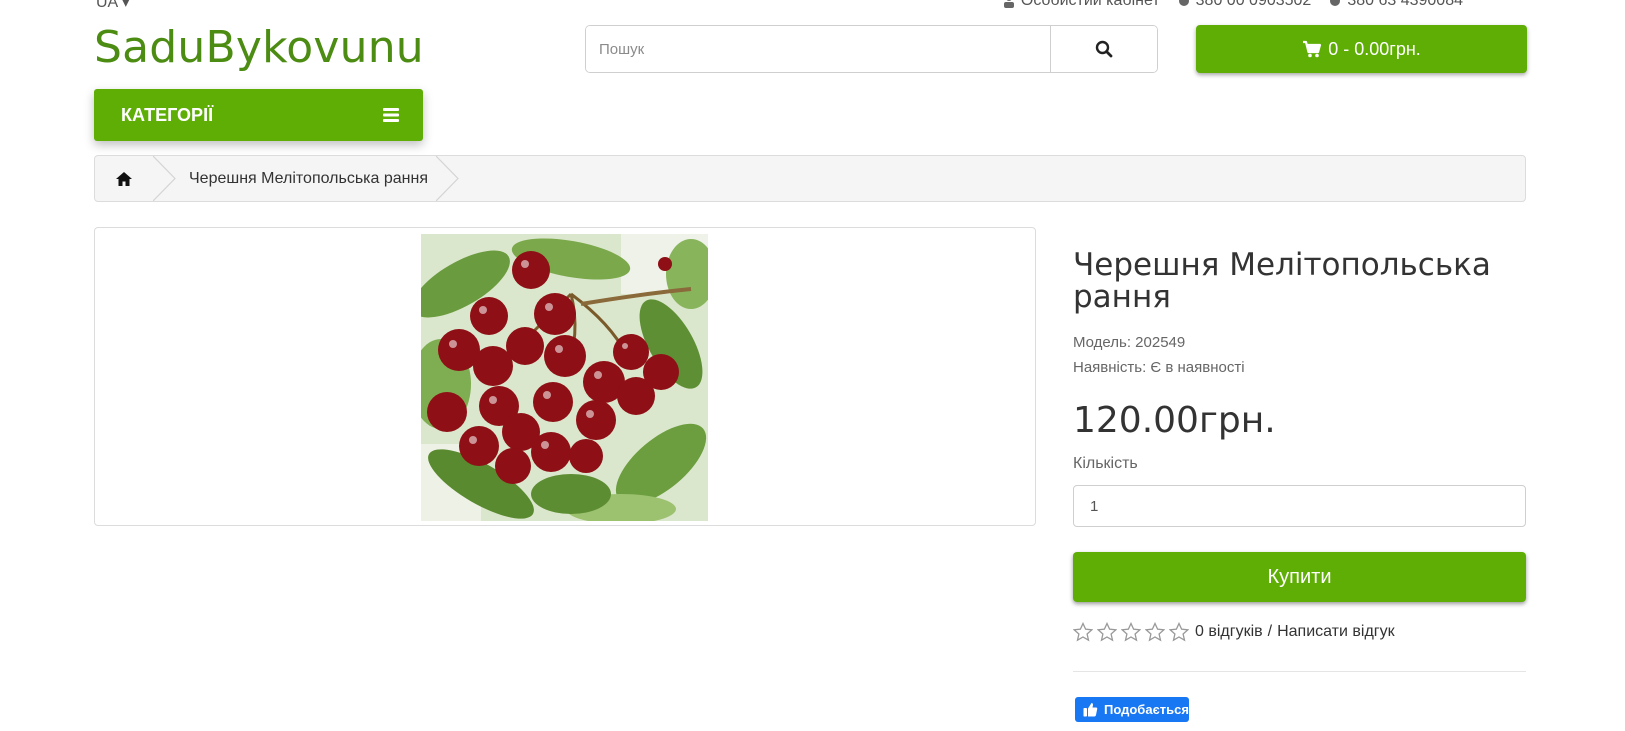 Image resolution: width=1625 pixels, height=731 pixels. What do you see at coordinates (1008, 4) in the screenshot?
I see `user-icon` at bounding box center [1008, 4].